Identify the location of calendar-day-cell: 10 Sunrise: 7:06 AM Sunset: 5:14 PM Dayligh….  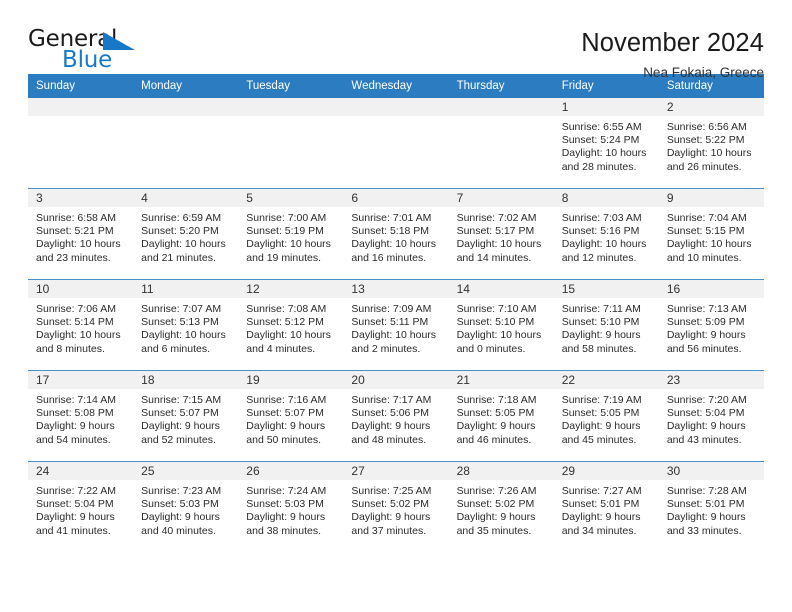
(81, 325).